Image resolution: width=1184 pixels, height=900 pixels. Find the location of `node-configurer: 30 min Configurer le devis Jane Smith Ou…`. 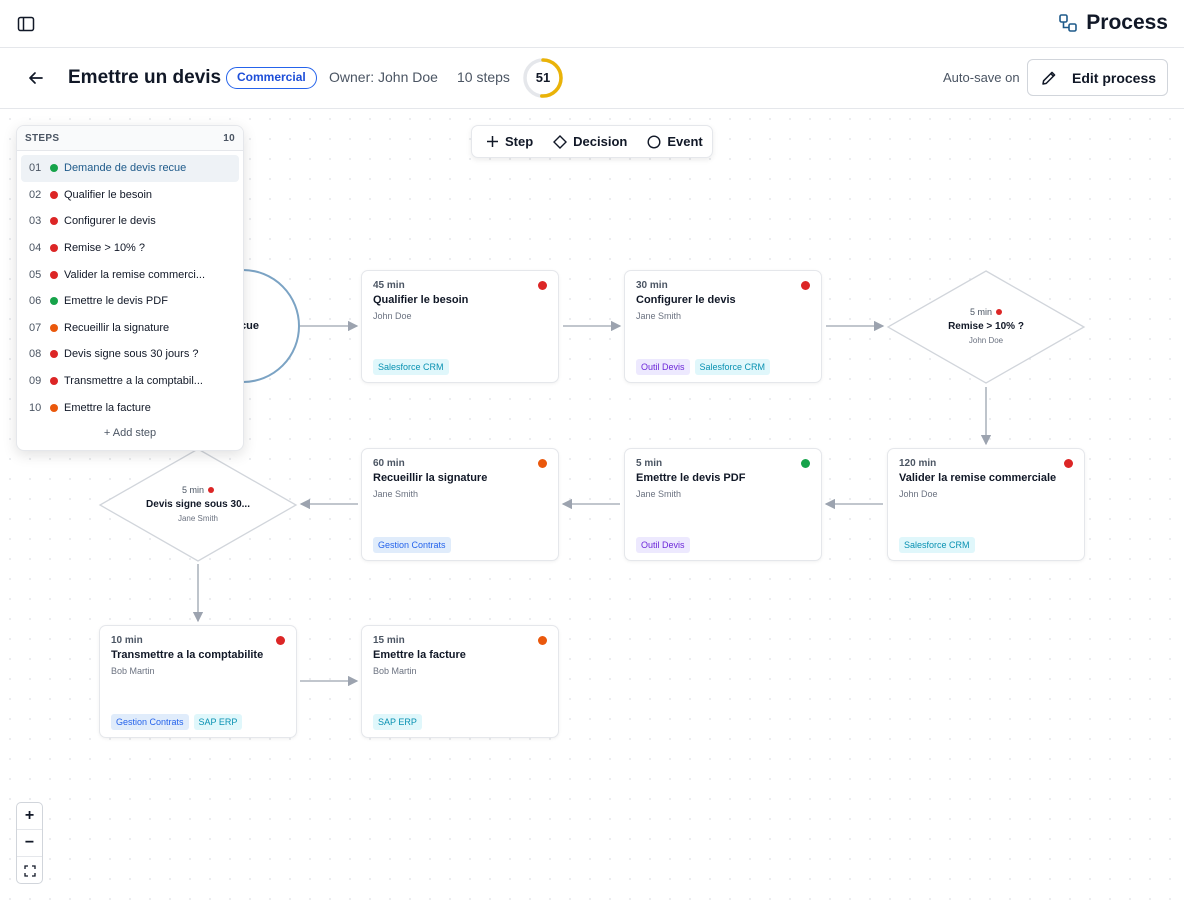

node-configurer: 30 min Configurer le devis Jane Smith Ou… is located at coordinates (723, 326).